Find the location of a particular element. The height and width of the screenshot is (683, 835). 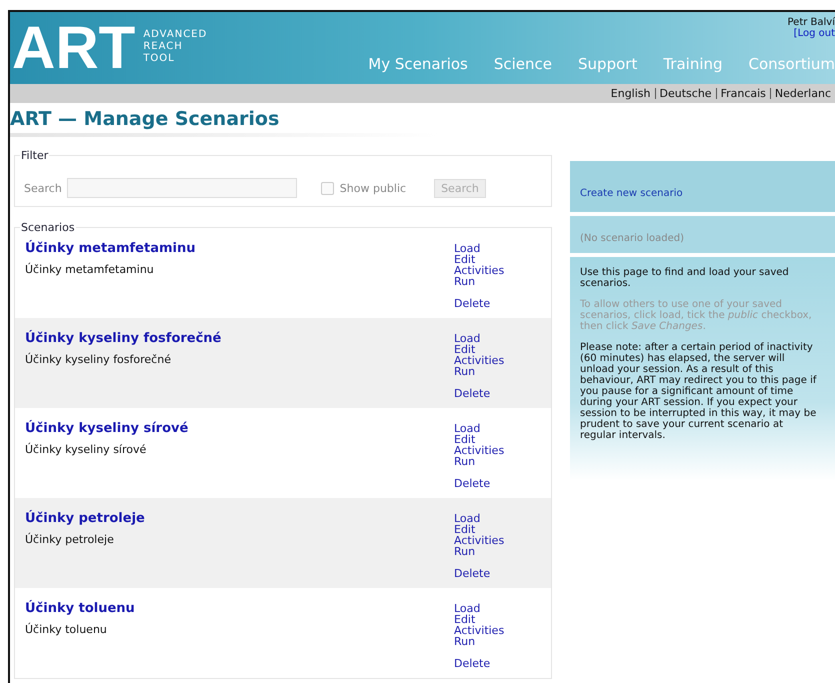

scenario-title: Účinky toluenu is located at coordinates (80, 608).